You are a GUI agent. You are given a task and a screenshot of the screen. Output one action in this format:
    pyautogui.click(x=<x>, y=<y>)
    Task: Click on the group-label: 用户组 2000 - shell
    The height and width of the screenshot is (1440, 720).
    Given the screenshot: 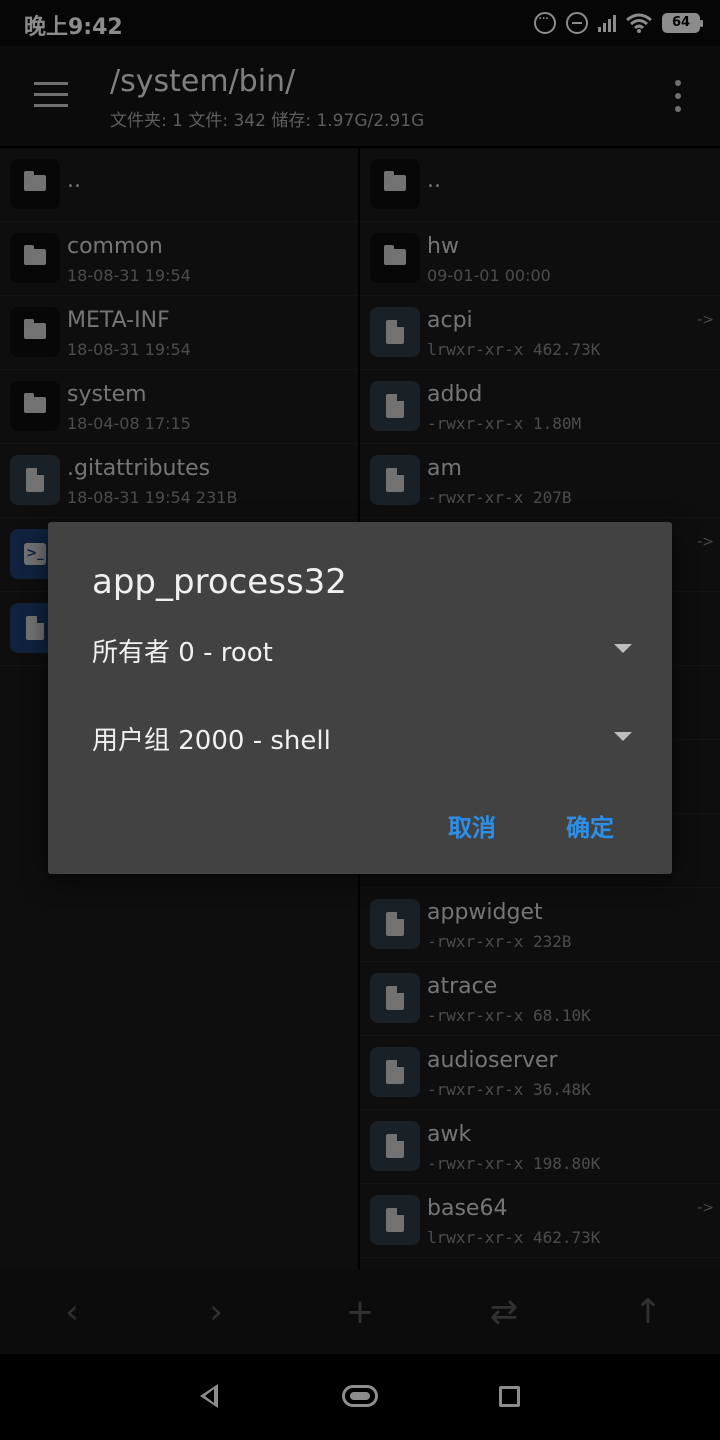 What is the action you would take?
    pyautogui.click(x=211, y=741)
    